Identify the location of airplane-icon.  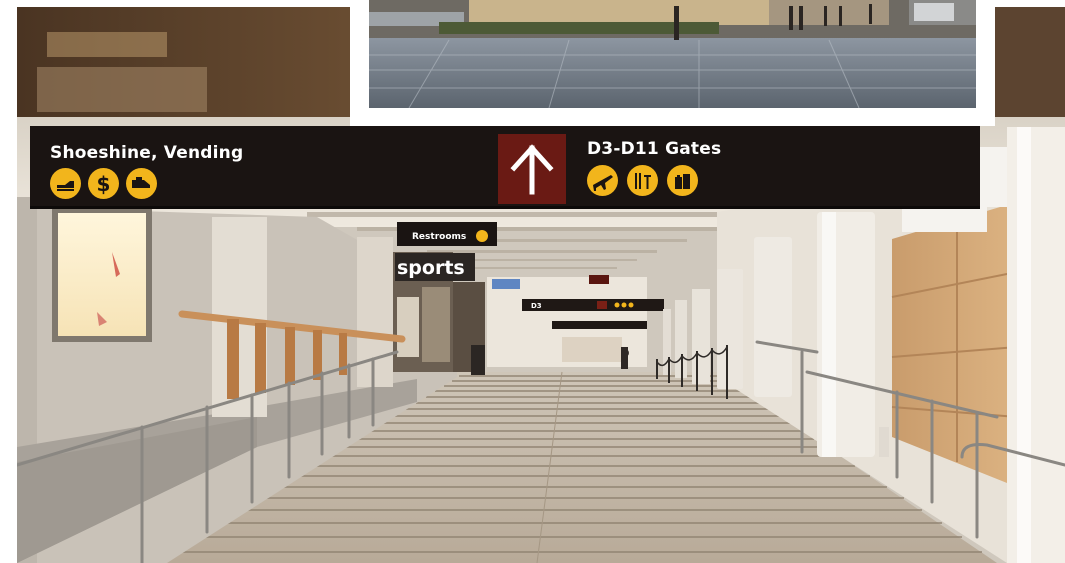
(602, 180).